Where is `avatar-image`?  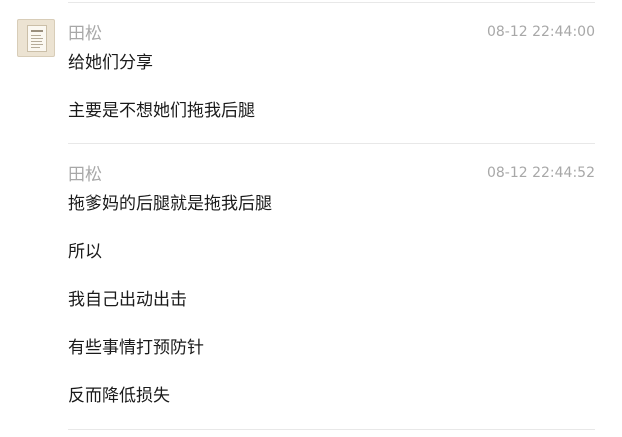
avatar-image is located at coordinates (37, 38).